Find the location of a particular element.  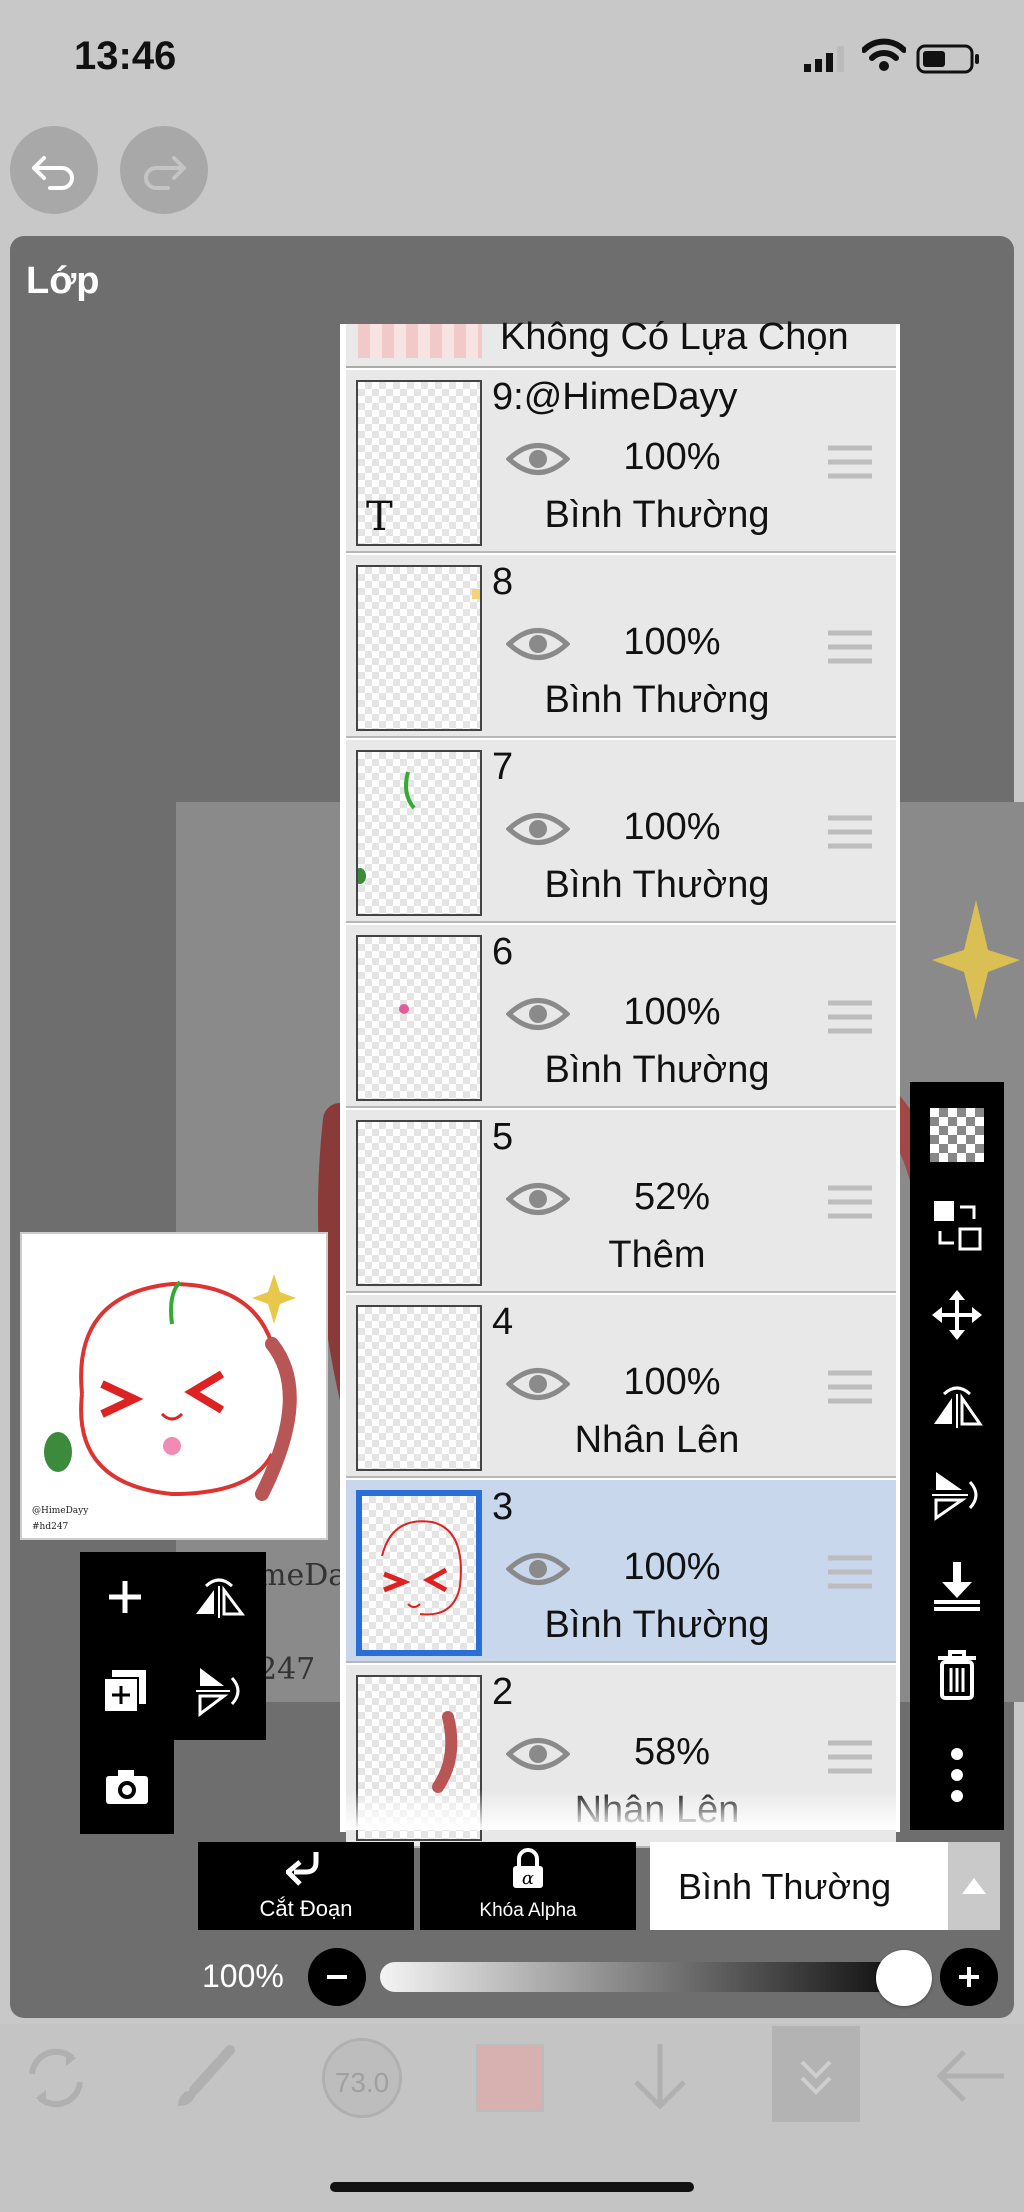

alpha-lock-button: α Khóa Alpha is located at coordinates (528, 1886).